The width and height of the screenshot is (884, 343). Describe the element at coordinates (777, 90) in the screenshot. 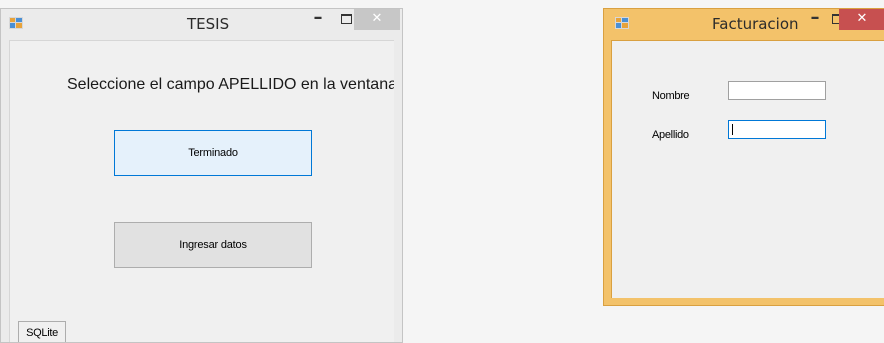

I see `nombre-input` at that location.